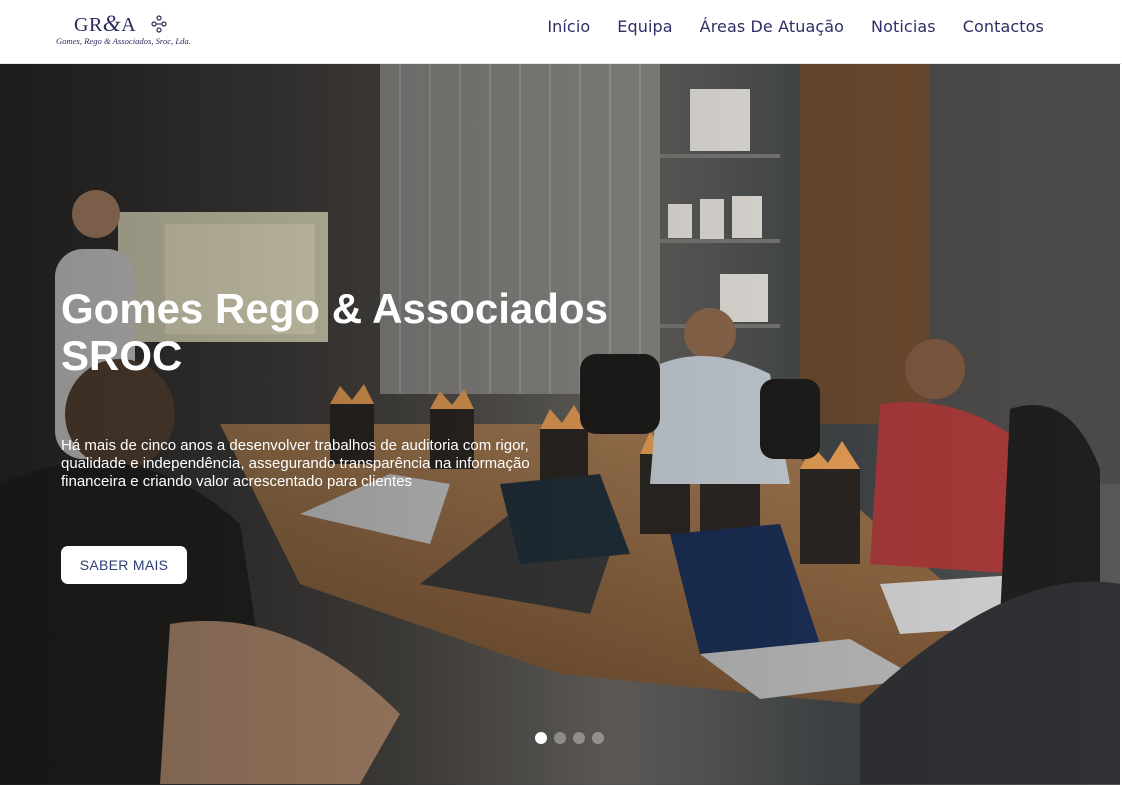  I want to click on nav-item-areas-de-atuacao: Áreas De Atuação, so click(772, 26).